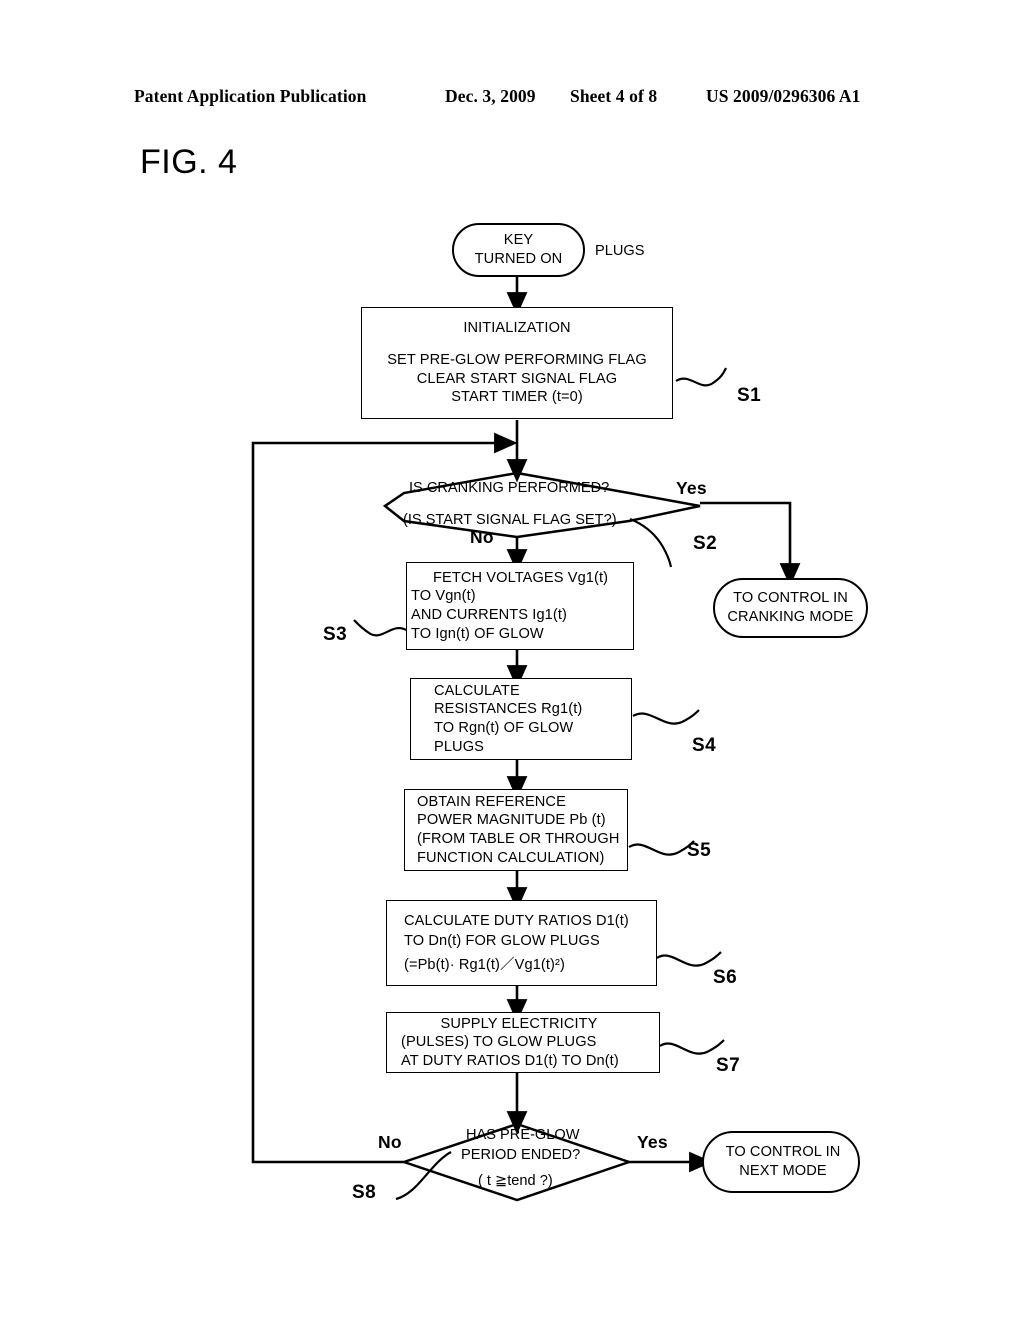 This screenshot has height=1320, width=1024. What do you see at coordinates (489, 615) in the screenshot?
I see `s3-line-3: AND CURRENTS Ig1(t)` at bounding box center [489, 615].